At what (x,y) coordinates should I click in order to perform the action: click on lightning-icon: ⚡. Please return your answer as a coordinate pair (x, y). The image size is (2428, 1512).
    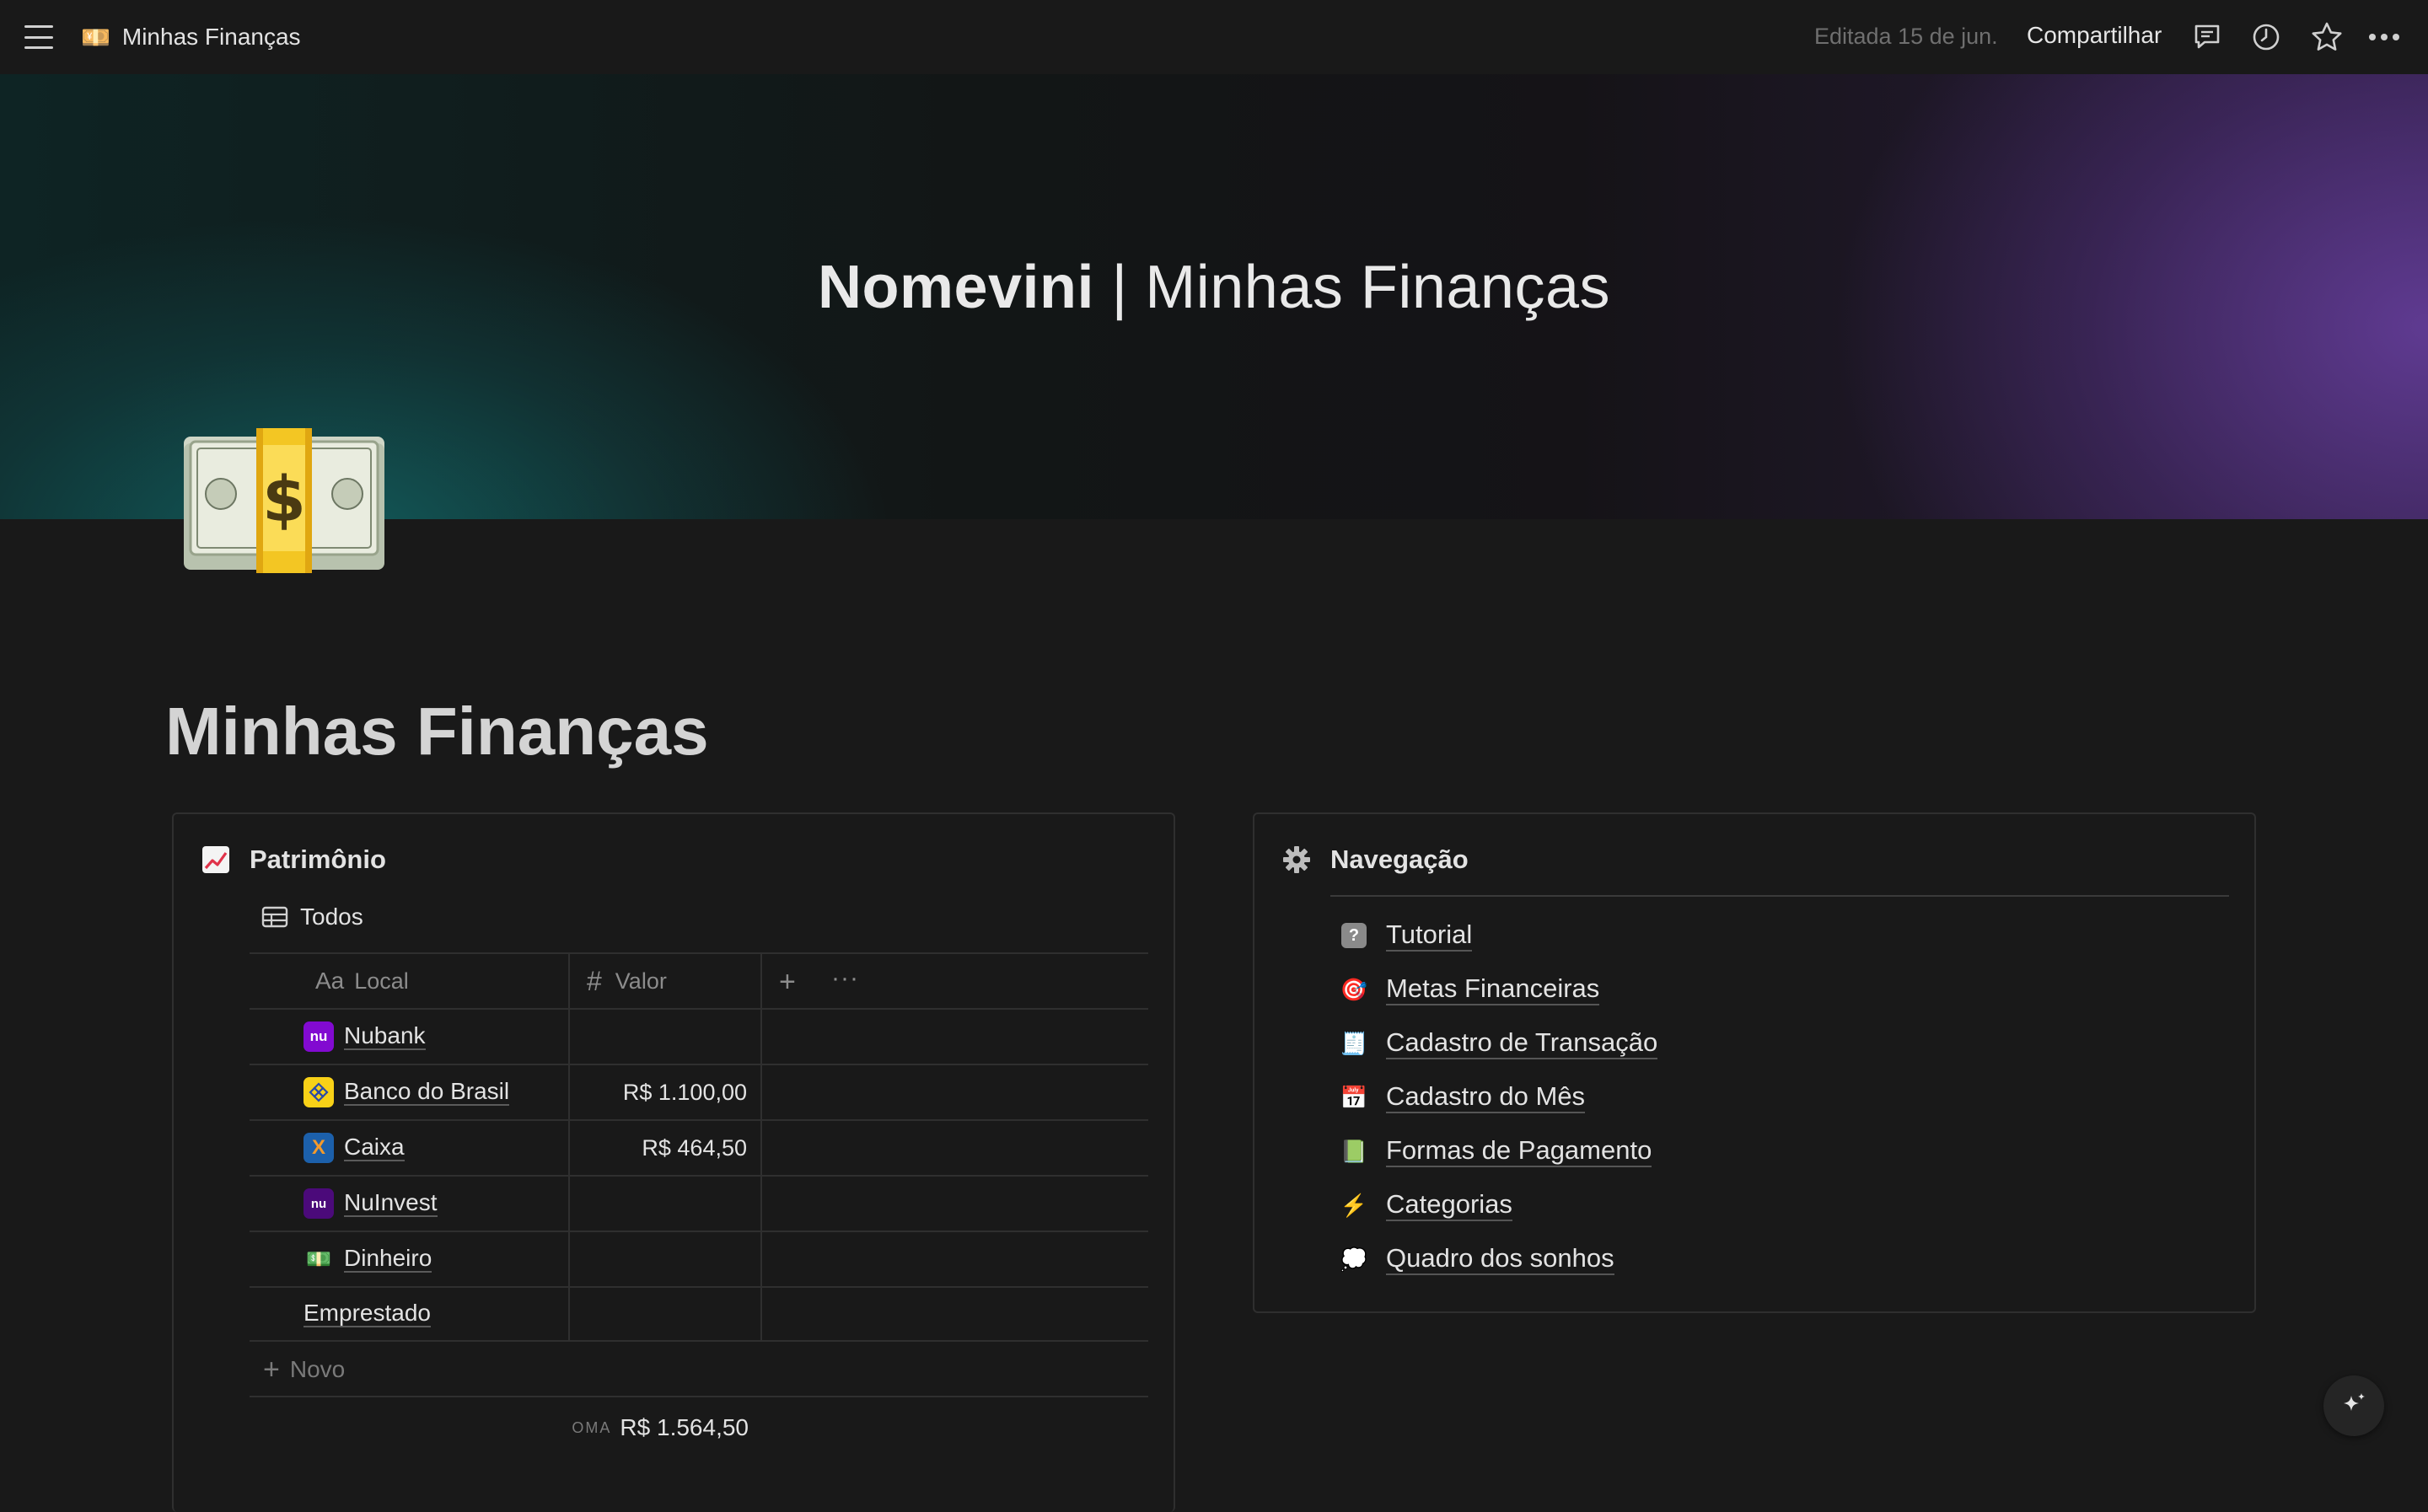
    Looking at the image, I should click on (1354, 1205).